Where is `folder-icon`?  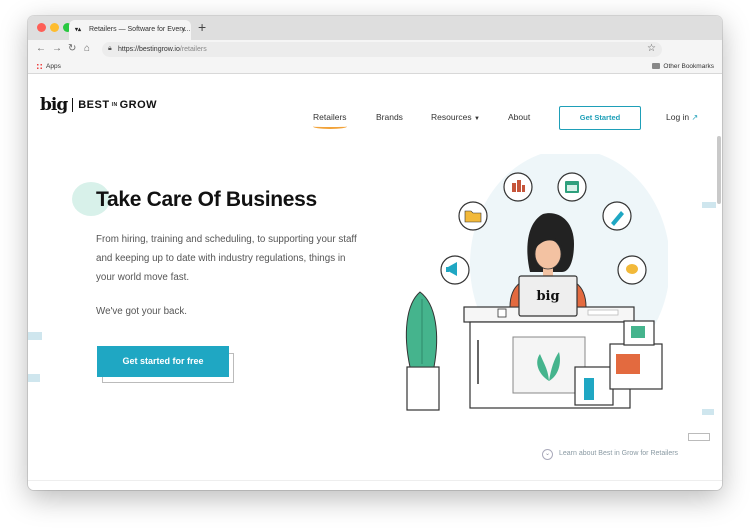
folder-icon is located at coordinates (656, 66).